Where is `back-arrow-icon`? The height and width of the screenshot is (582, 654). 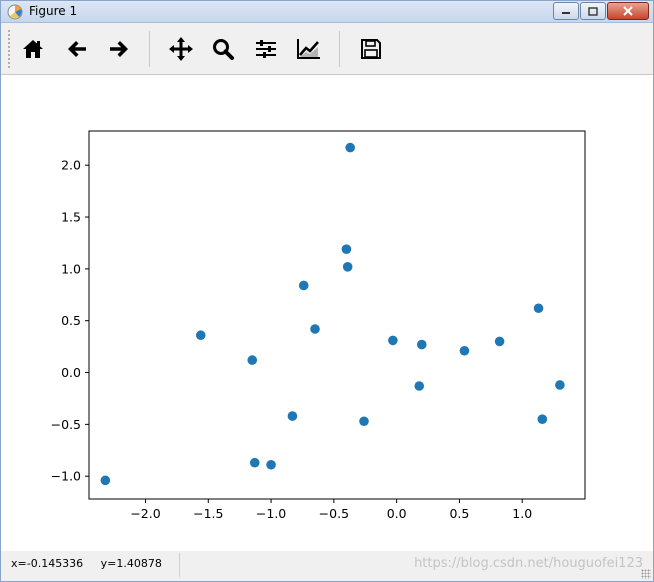 back-arrow-icon is located at coordinates (77, 49).